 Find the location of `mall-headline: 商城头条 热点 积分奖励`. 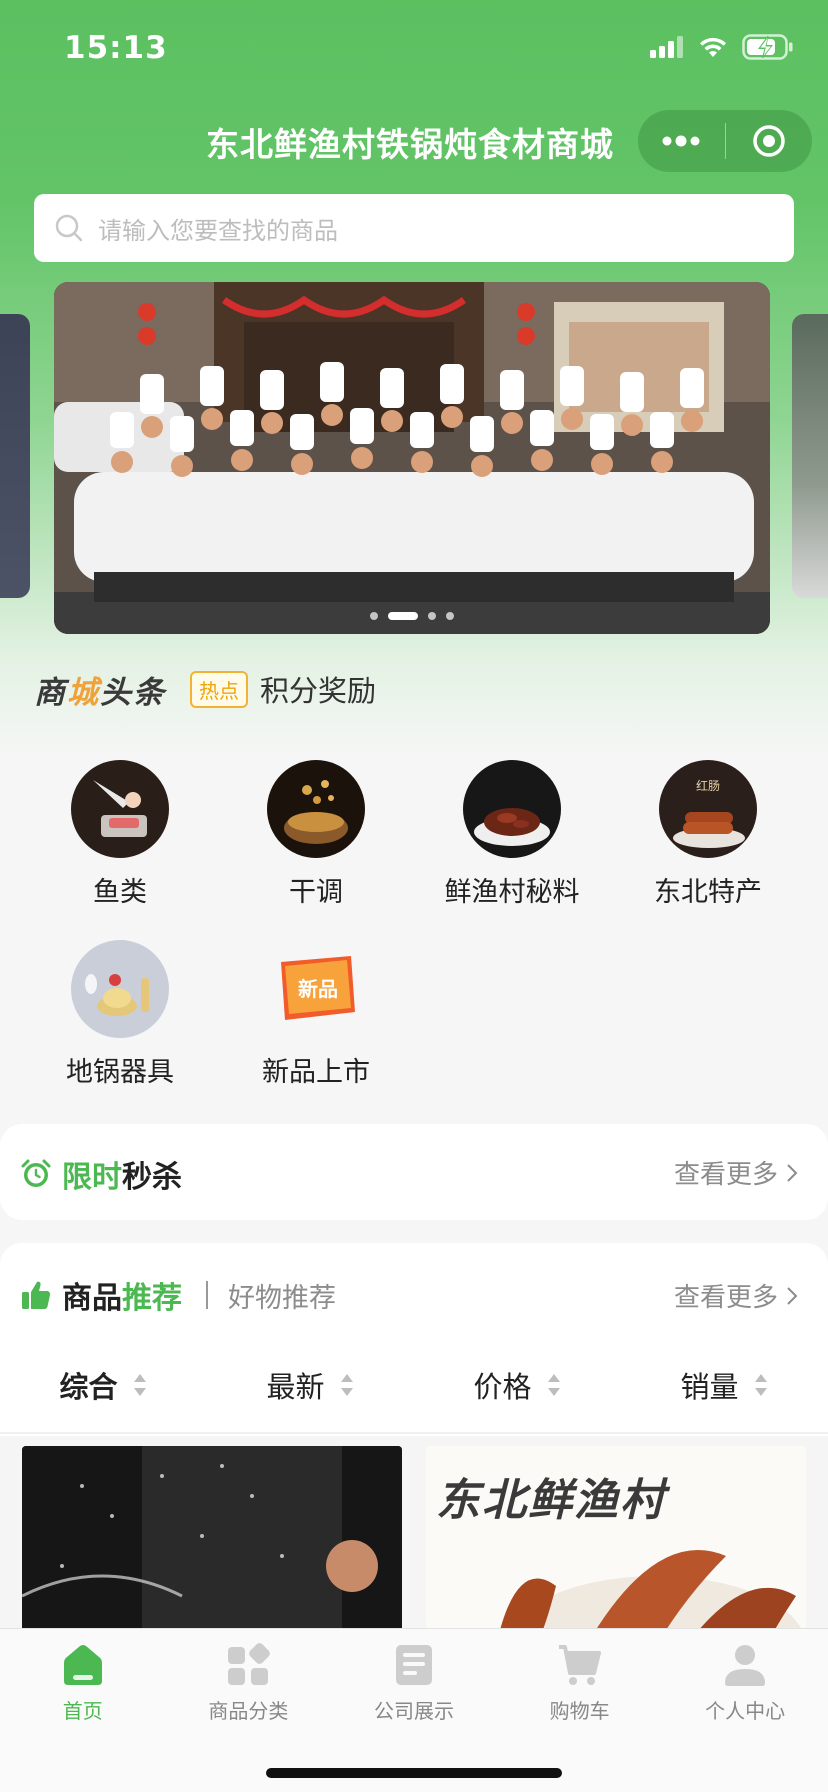

mall-headline: 商城头条 热点 积分奖励 is located at coordinates (205, 689).